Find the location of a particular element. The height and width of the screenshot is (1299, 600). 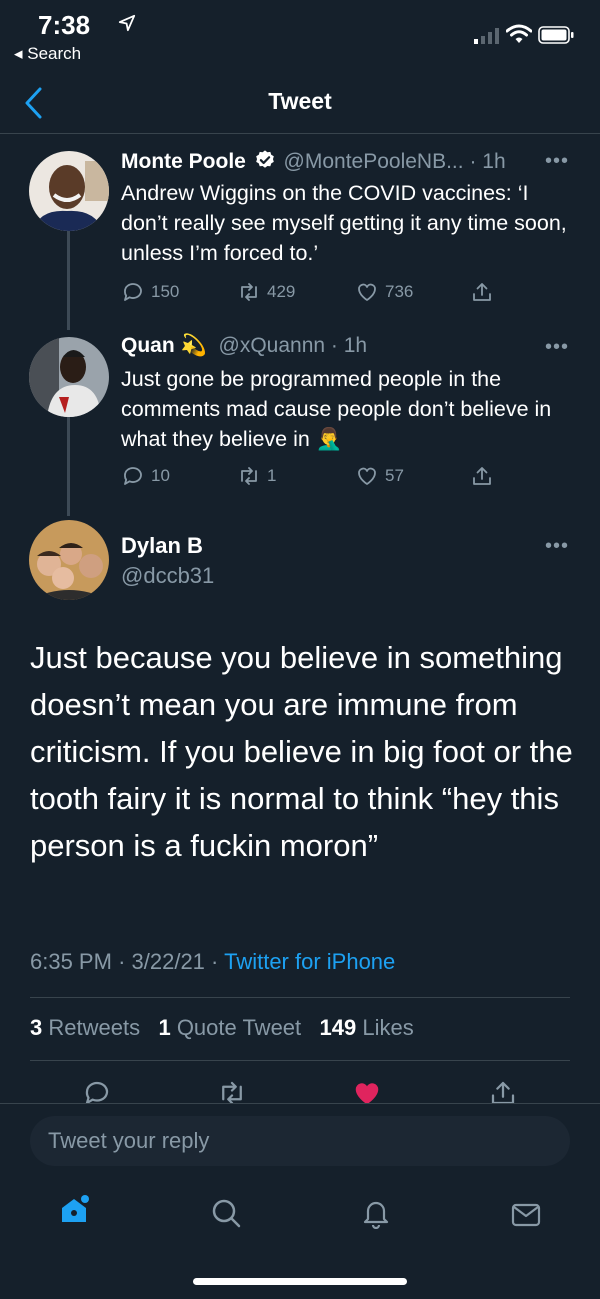

retweet-count: 1 is located at coordinates (272, 475).